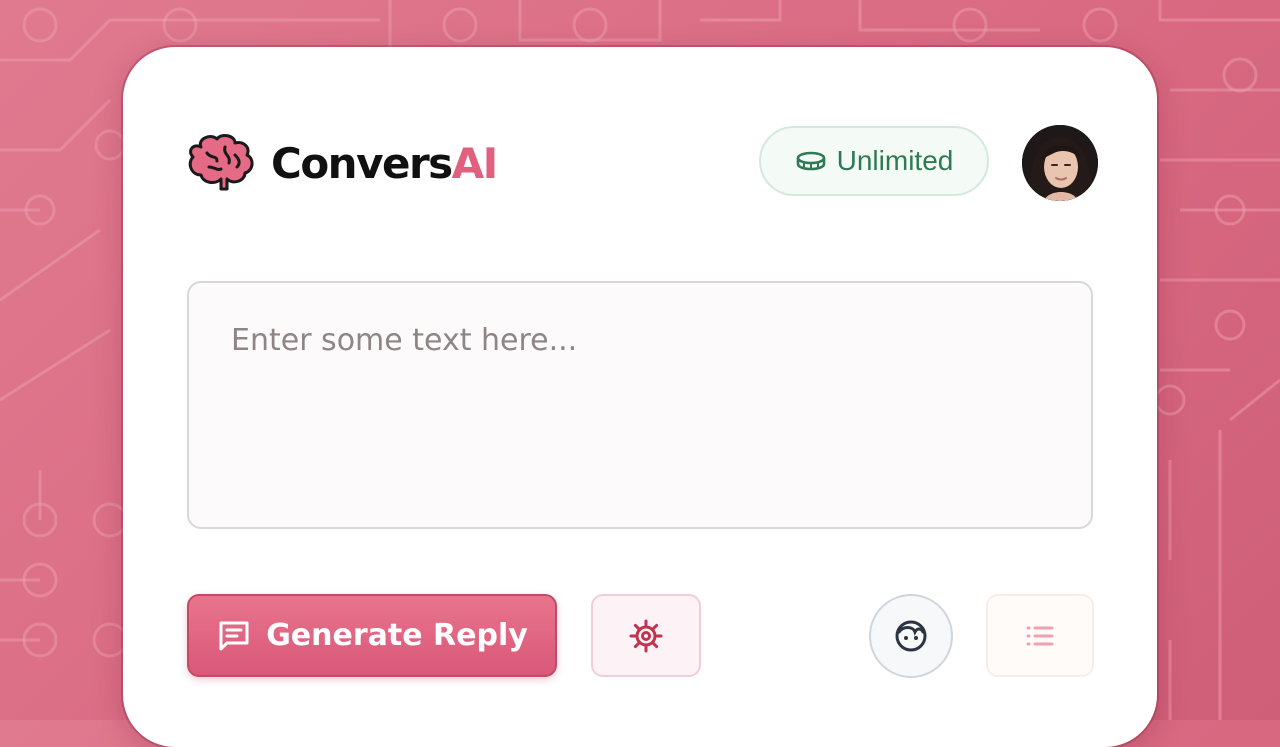 The height and width of the screenshot is (747, 1280). I want to click on app-name: ConversAI, so click(385, 163).